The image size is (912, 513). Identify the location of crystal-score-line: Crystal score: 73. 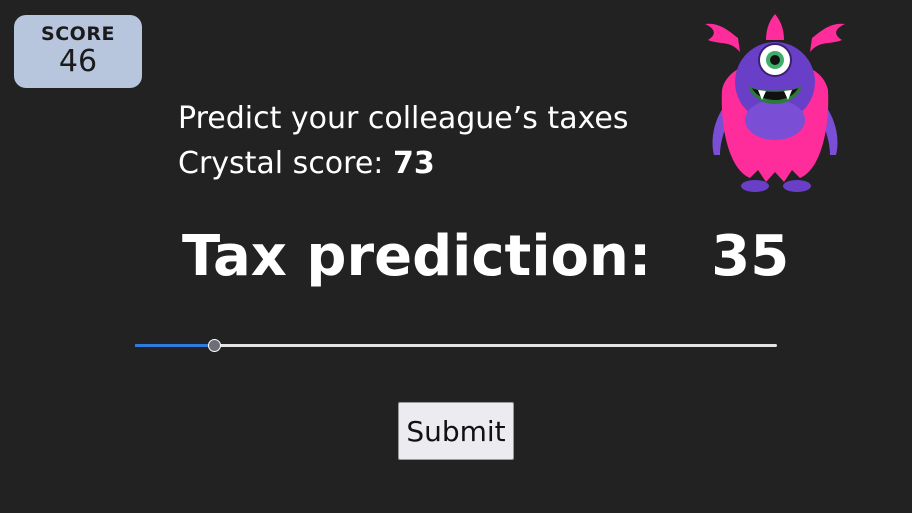
(403, 163).